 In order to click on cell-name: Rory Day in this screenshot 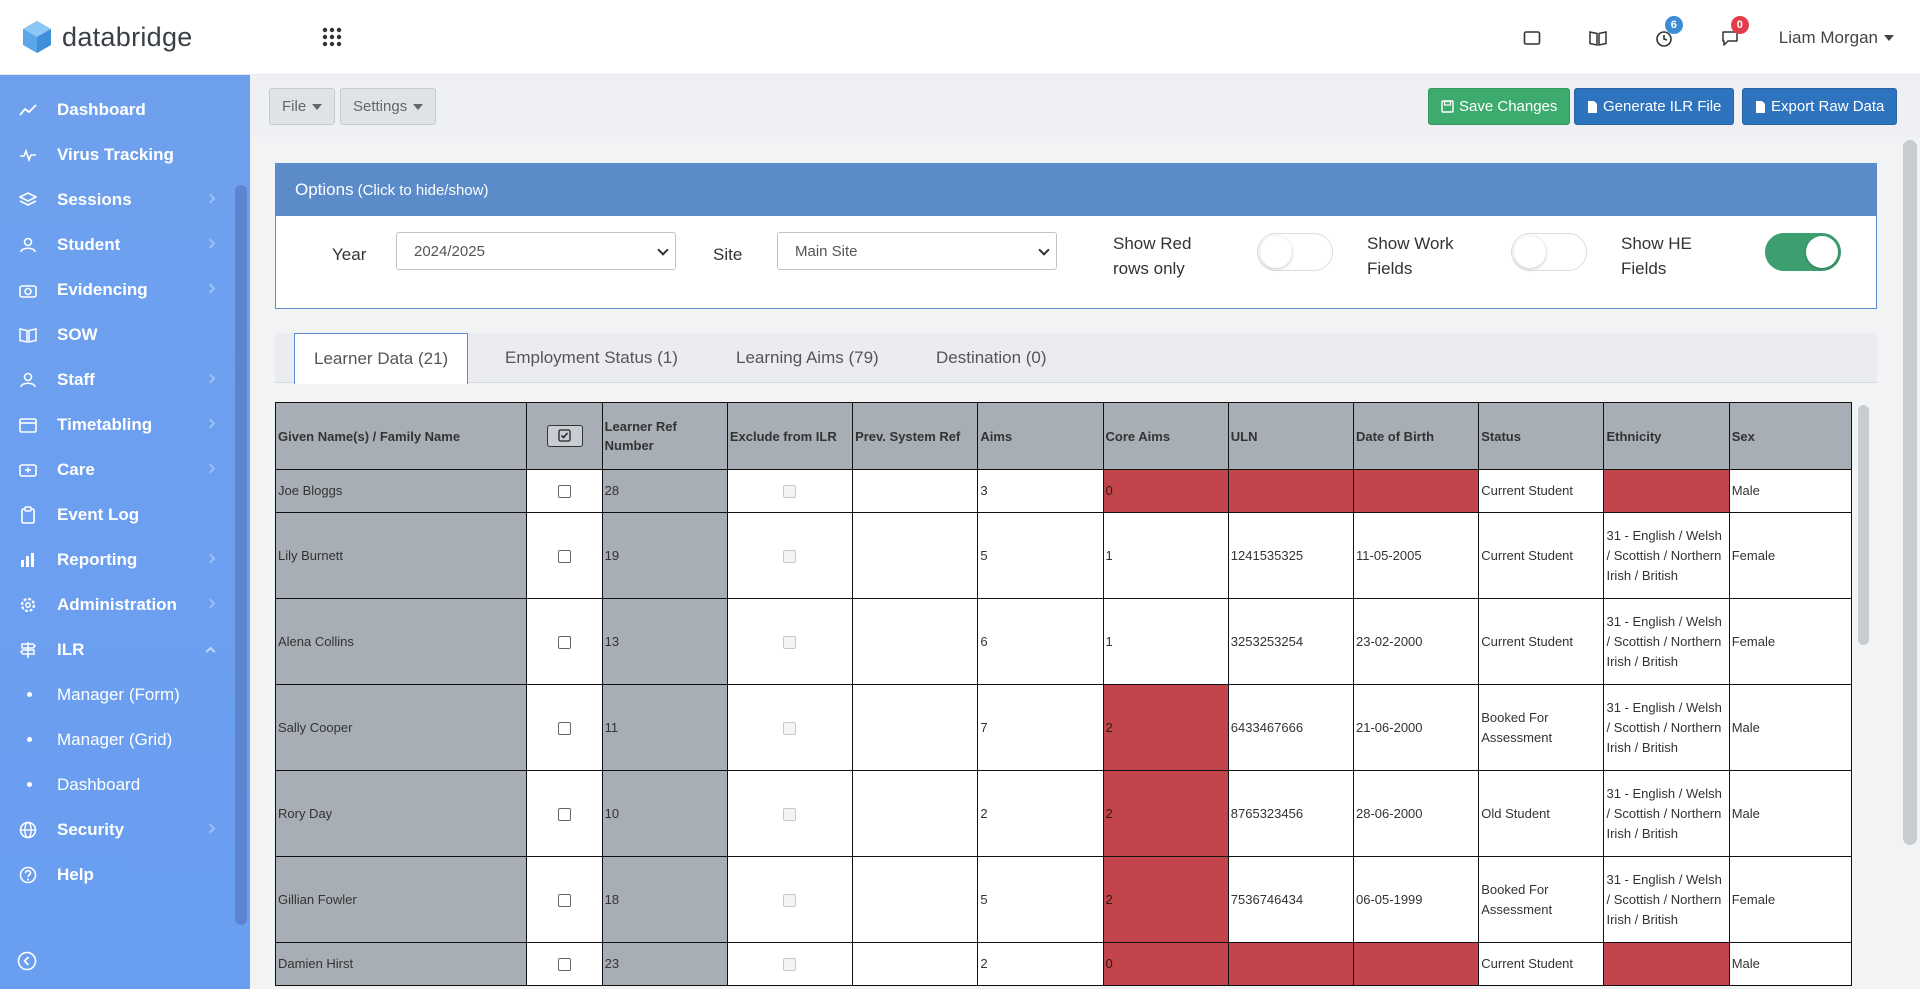, I will do `click(401, 813)`.